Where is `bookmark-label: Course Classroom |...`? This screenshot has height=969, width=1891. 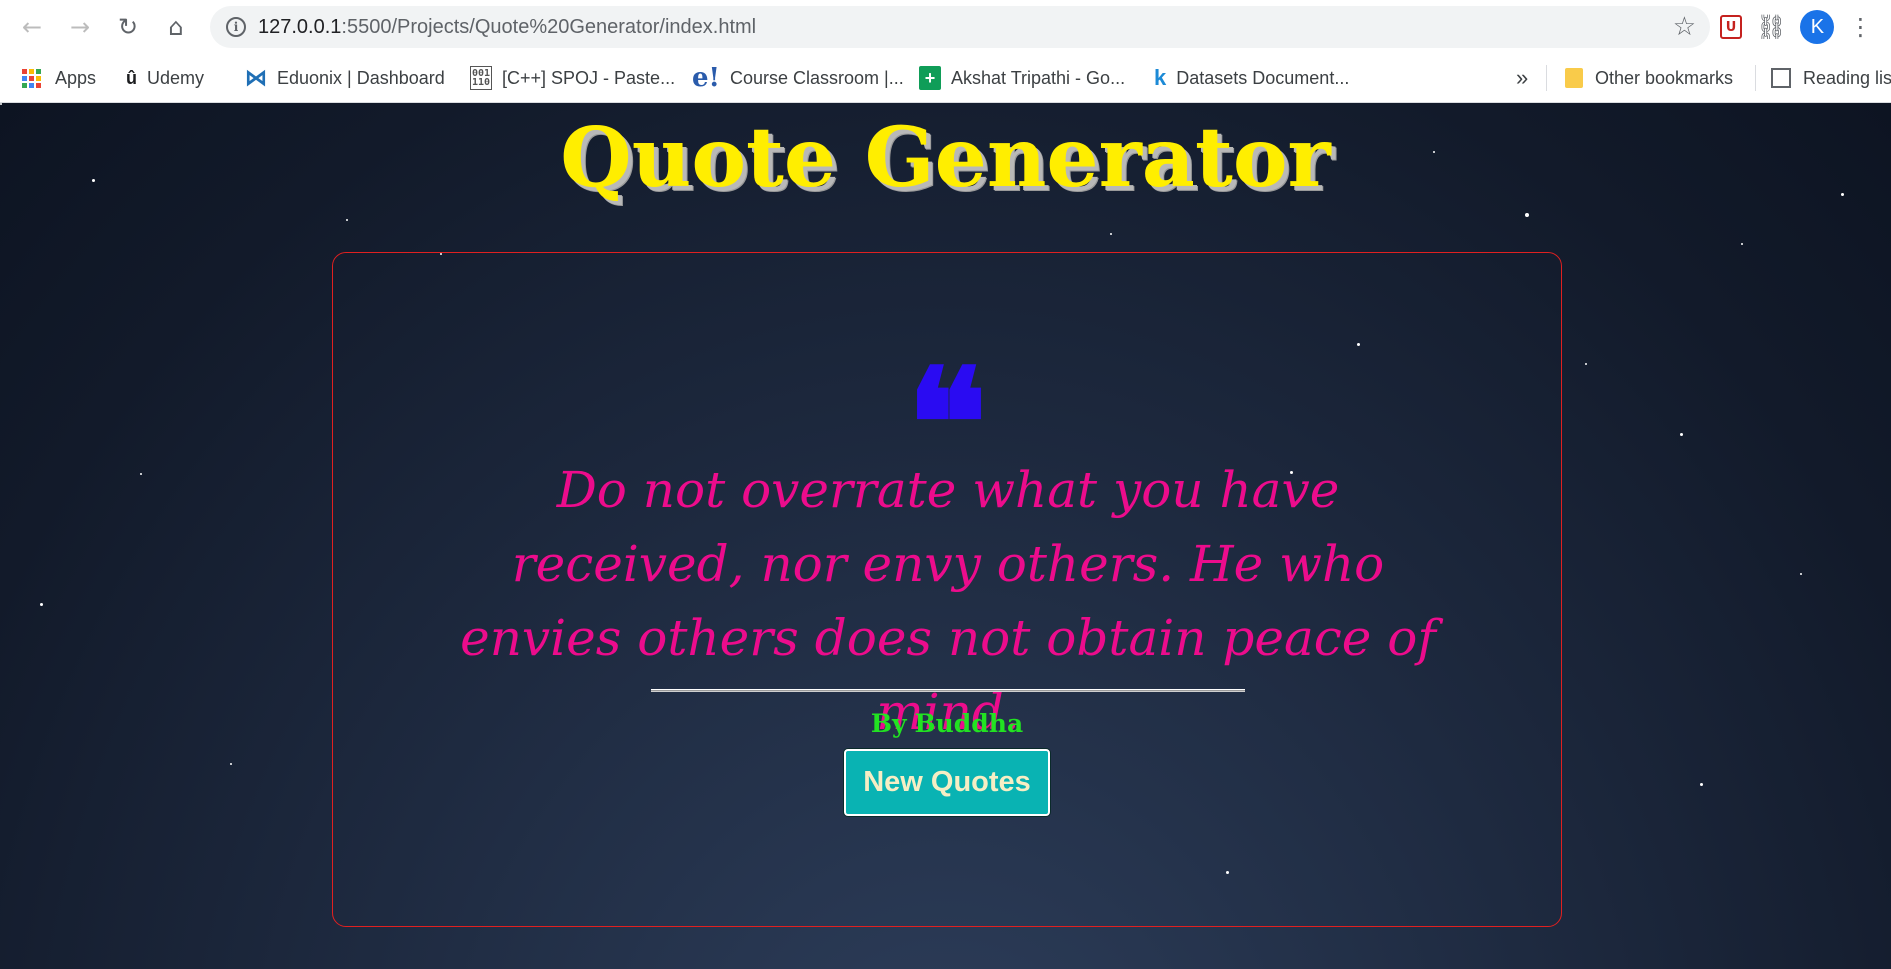 bookmark-label: Course Classroom |... is located at coordinates (816, 77).